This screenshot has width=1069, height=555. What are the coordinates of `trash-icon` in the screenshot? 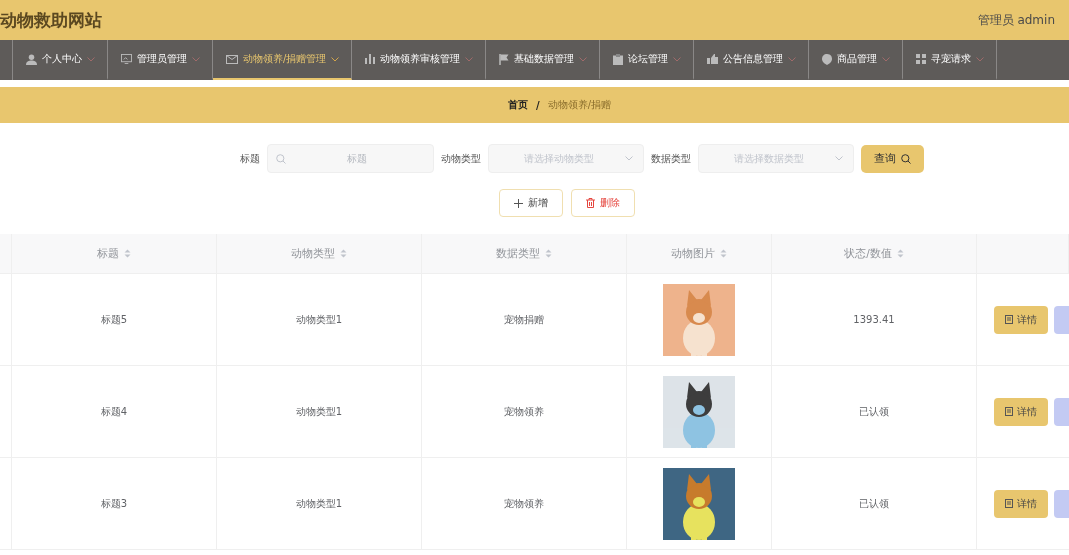 It's located at (590, 203).